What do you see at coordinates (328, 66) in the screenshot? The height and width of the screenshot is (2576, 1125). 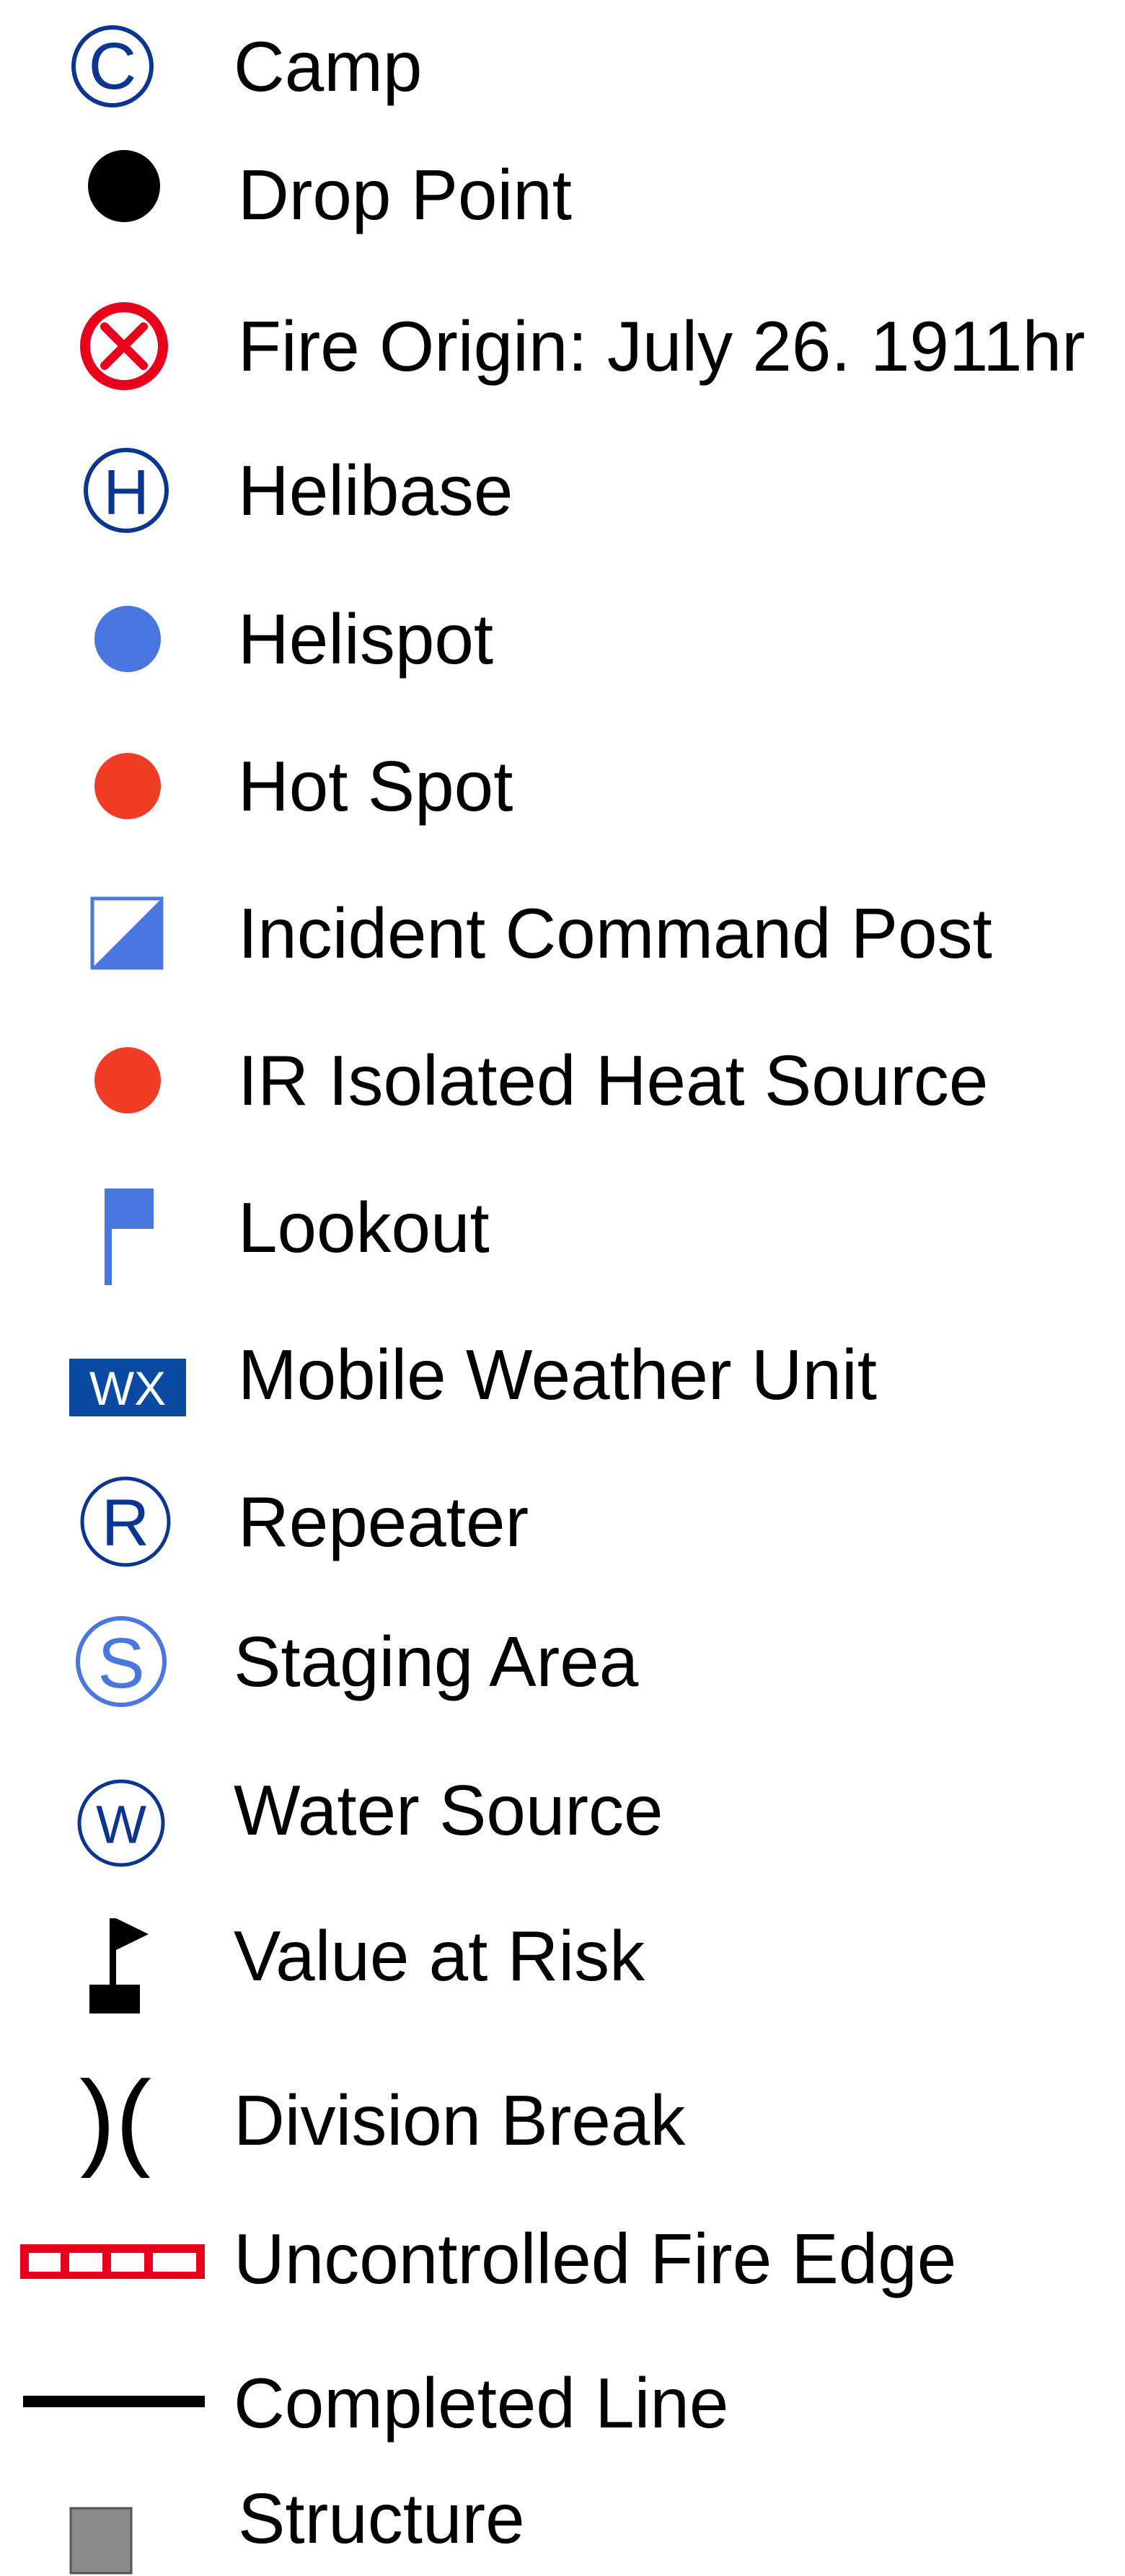 I see `legend-label-camp: Camp` at bounding box center [328, 66].